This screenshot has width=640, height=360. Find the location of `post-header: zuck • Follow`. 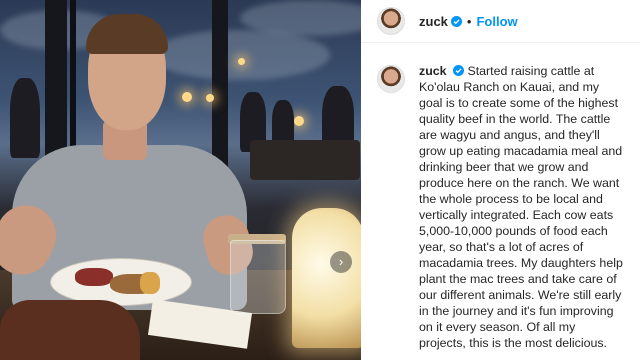

post-header: zuck • Follow is located at coordinates (500, 21).